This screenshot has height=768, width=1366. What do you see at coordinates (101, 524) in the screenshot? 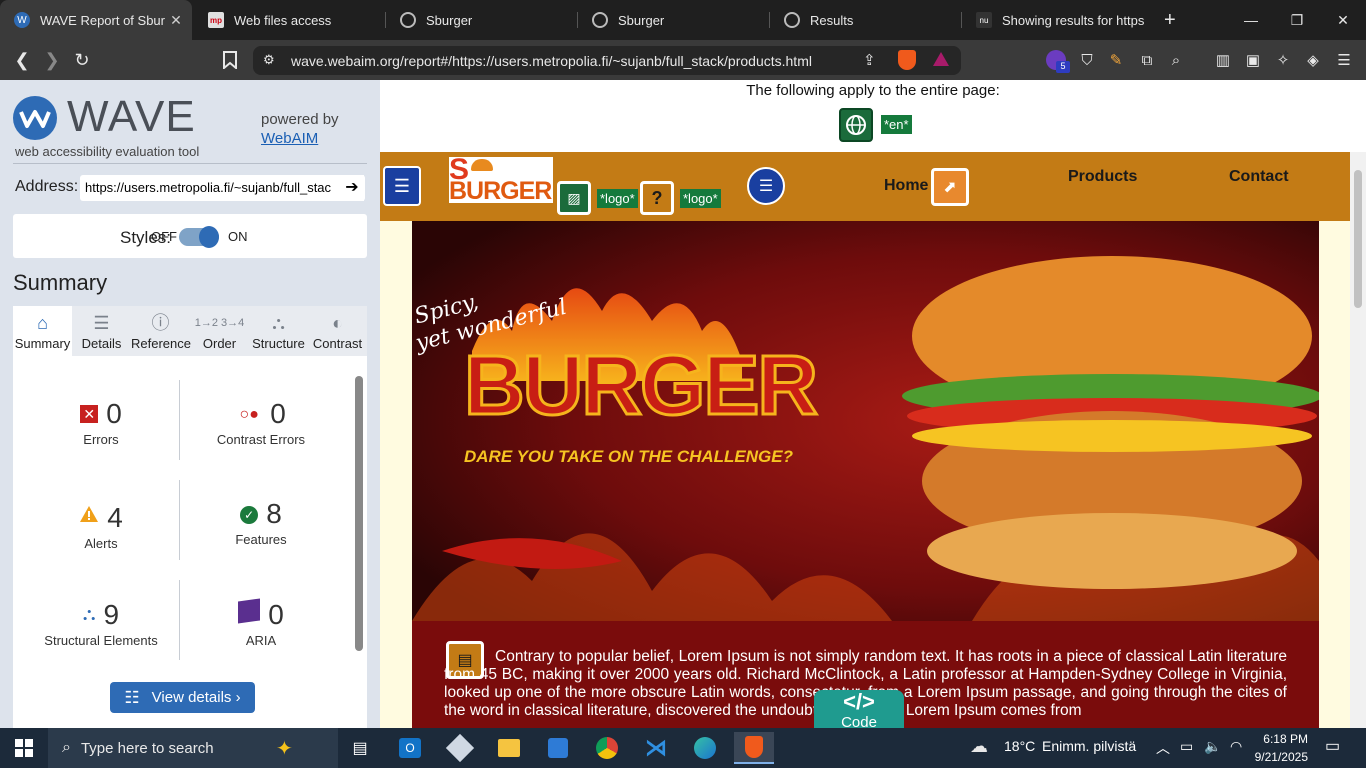
I see `stat-alerts: 4 Alerts` at bounding box center [101, 524].